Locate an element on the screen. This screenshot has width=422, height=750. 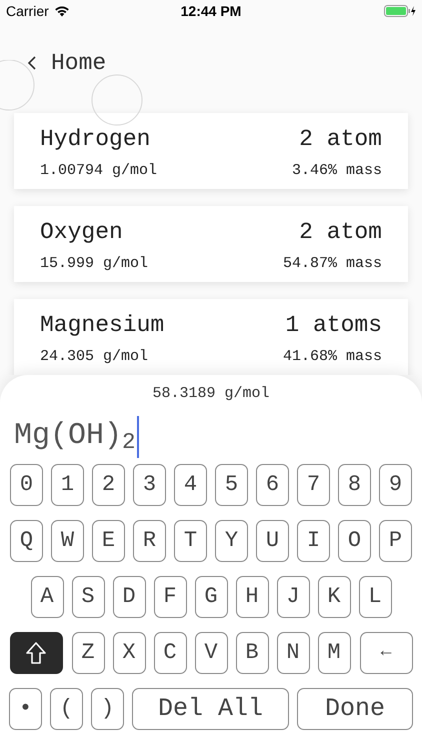
key: O is located at coordinates (354, 541).